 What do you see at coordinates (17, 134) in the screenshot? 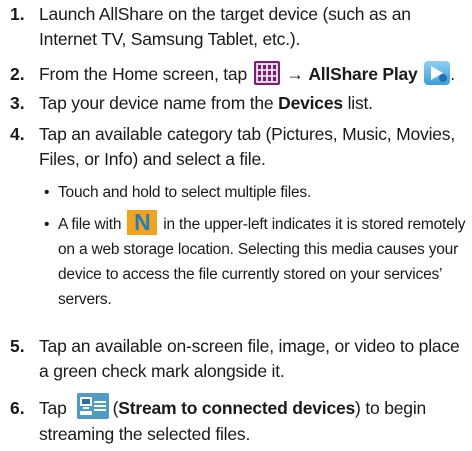
I see `step-number: 4.` at bounding box center [17, 134].